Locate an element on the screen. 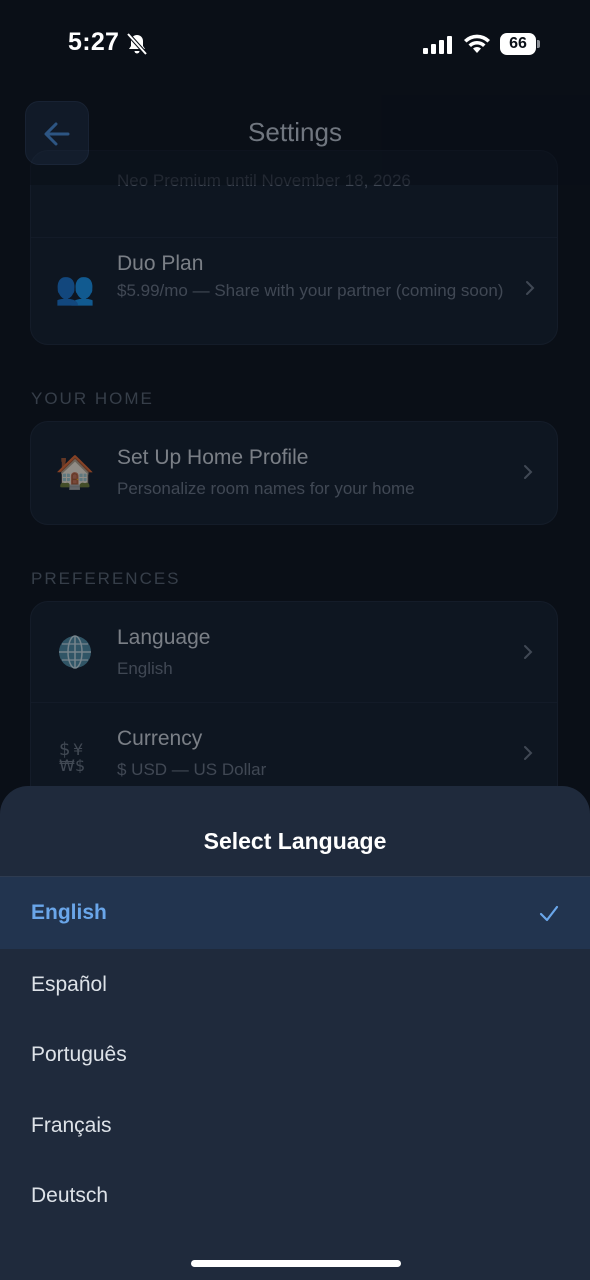  language-option-portugues: Português is located at coordinates (295, 1055).